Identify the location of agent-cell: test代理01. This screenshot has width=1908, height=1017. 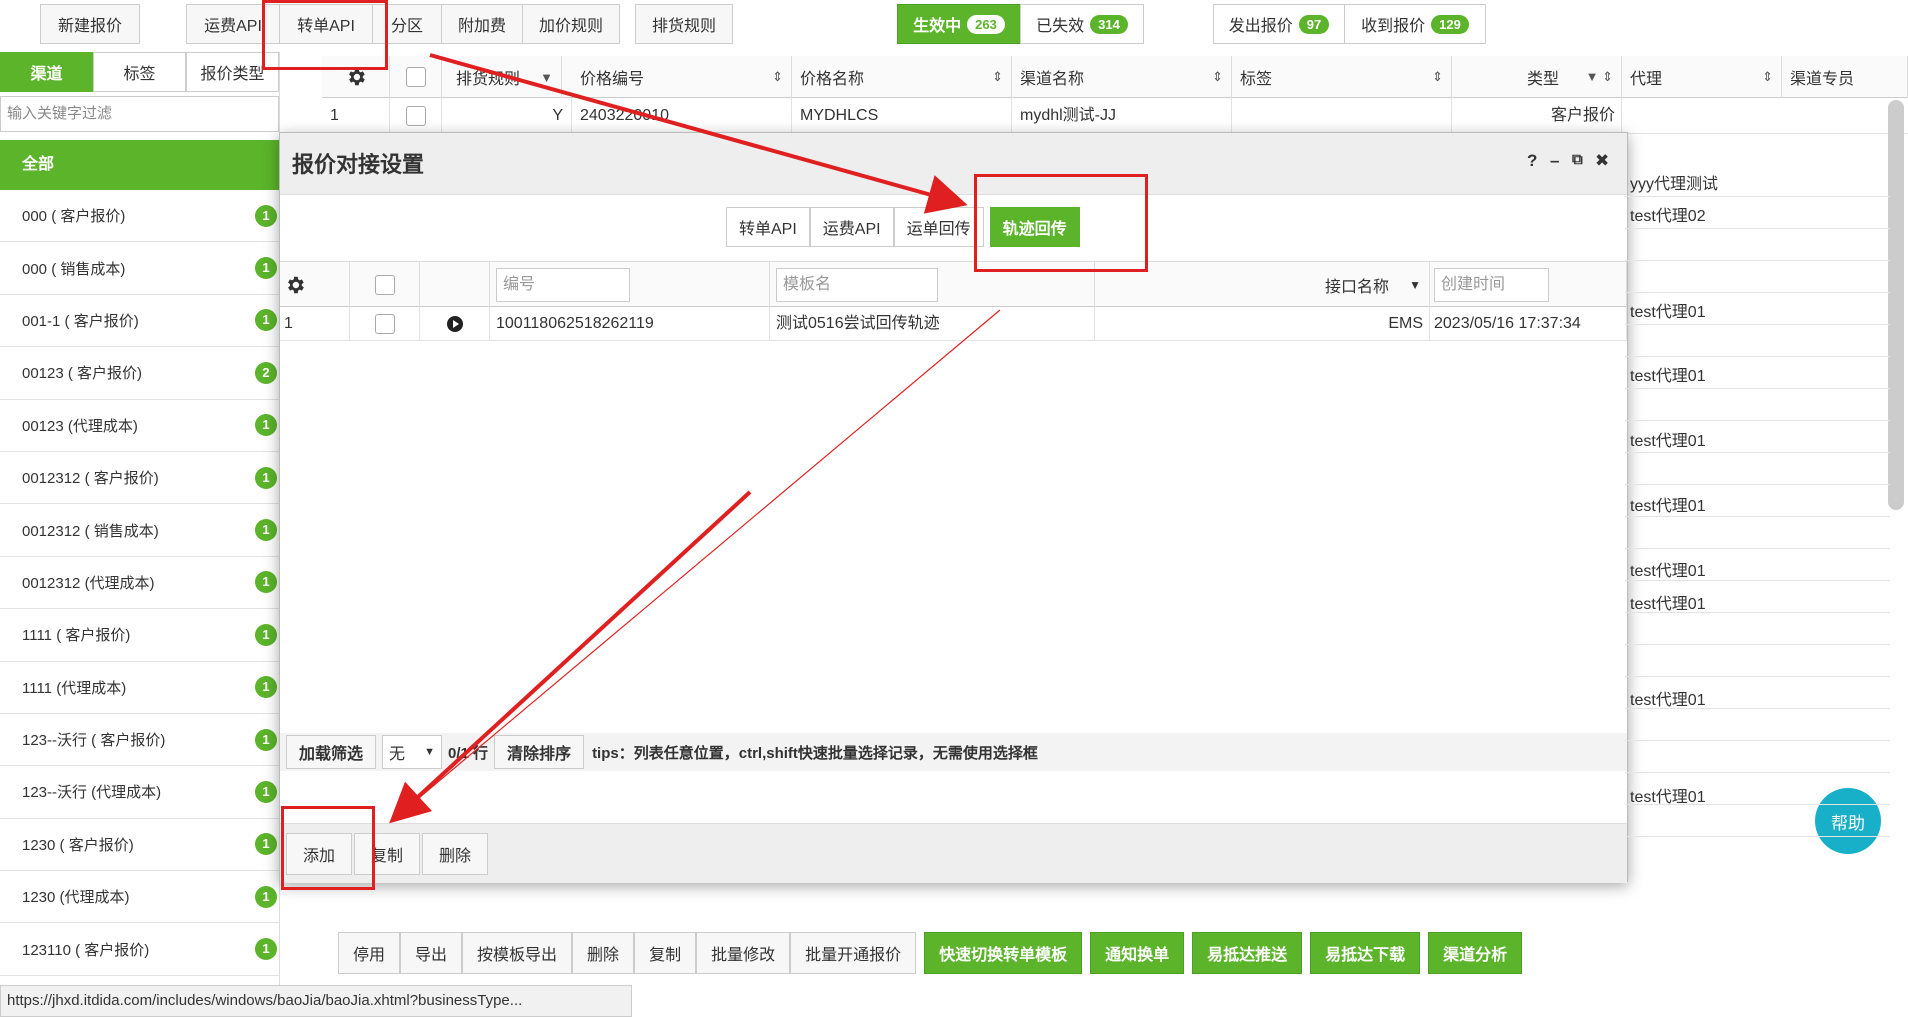
(1668, 441).